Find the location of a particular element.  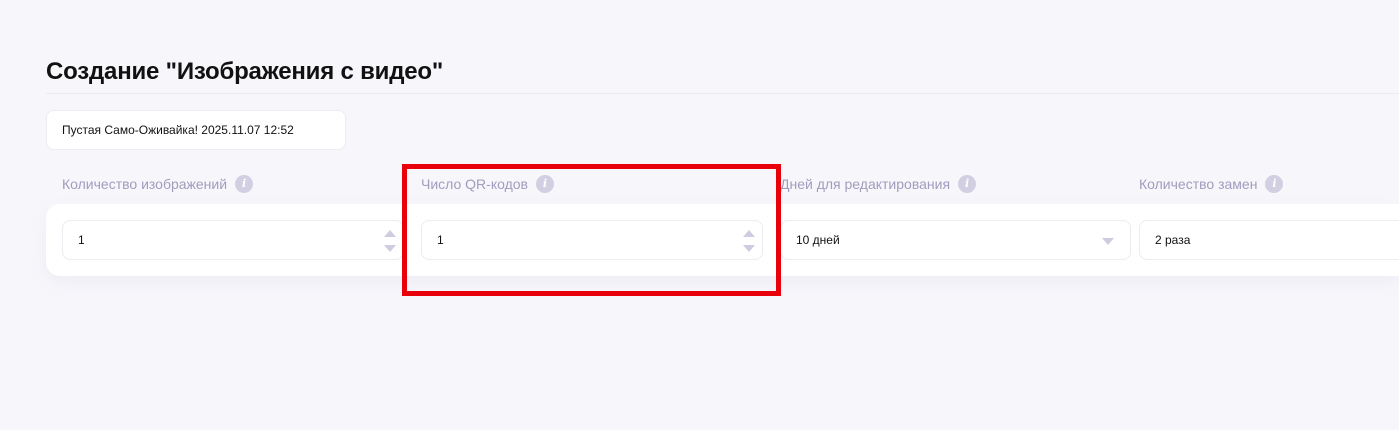

label-edit-days: Дней для редактирования i is located at coordinates (878, 184).